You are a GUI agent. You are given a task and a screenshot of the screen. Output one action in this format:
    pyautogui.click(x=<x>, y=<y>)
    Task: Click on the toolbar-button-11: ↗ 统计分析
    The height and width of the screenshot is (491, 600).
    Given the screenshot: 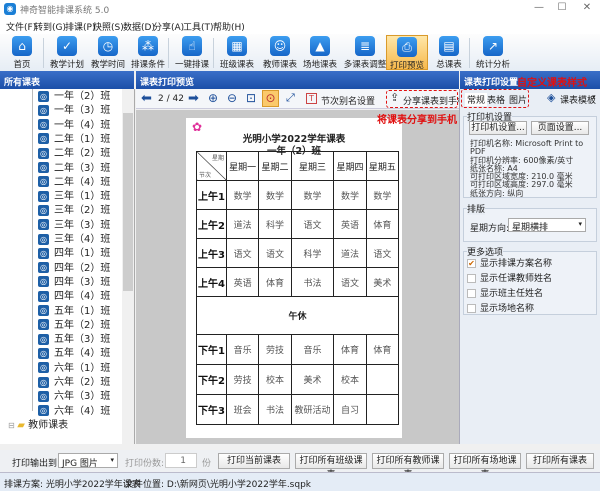 What is the action you would take?
    pyautogui.click(x=493, y=52)
    